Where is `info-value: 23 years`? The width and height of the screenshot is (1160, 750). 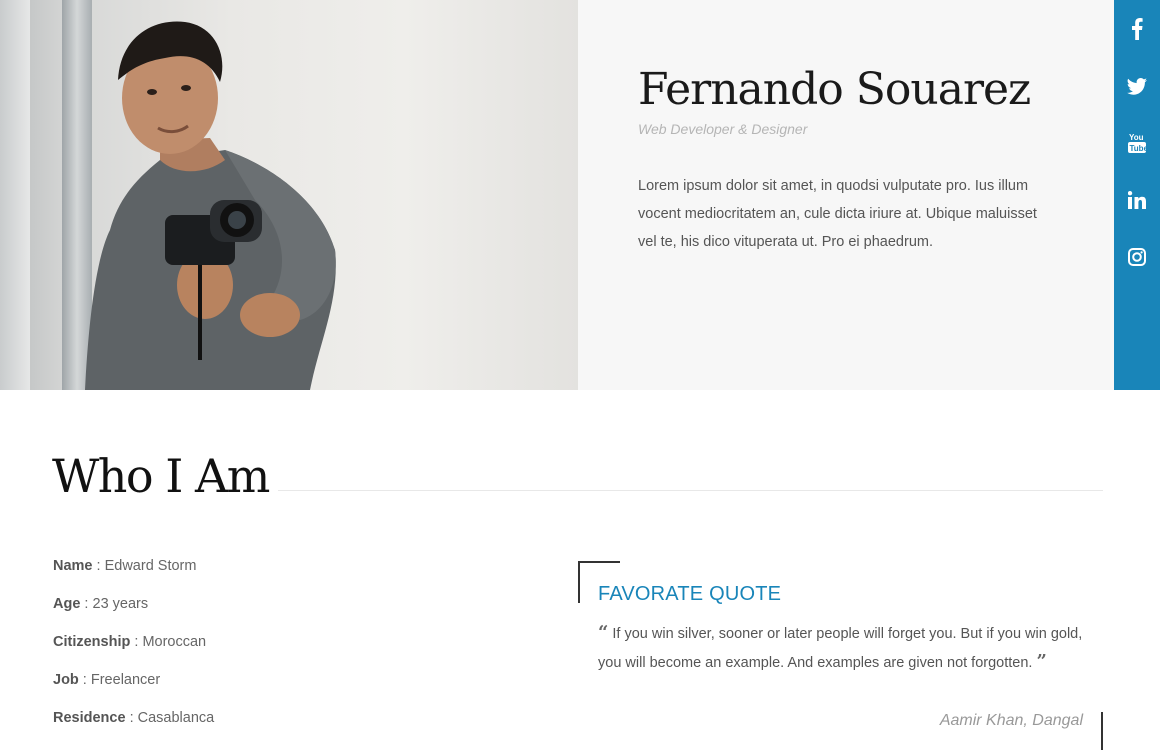
info-value: 23 years is located at coordinates (120, 604).